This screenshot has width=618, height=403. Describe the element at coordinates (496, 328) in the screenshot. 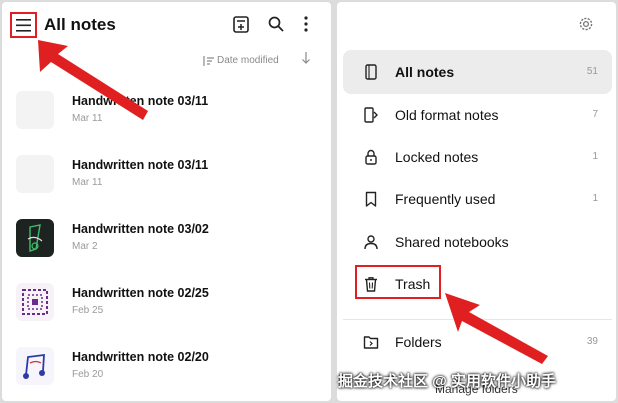

I see `arrow-to-trash-icon` at that location.